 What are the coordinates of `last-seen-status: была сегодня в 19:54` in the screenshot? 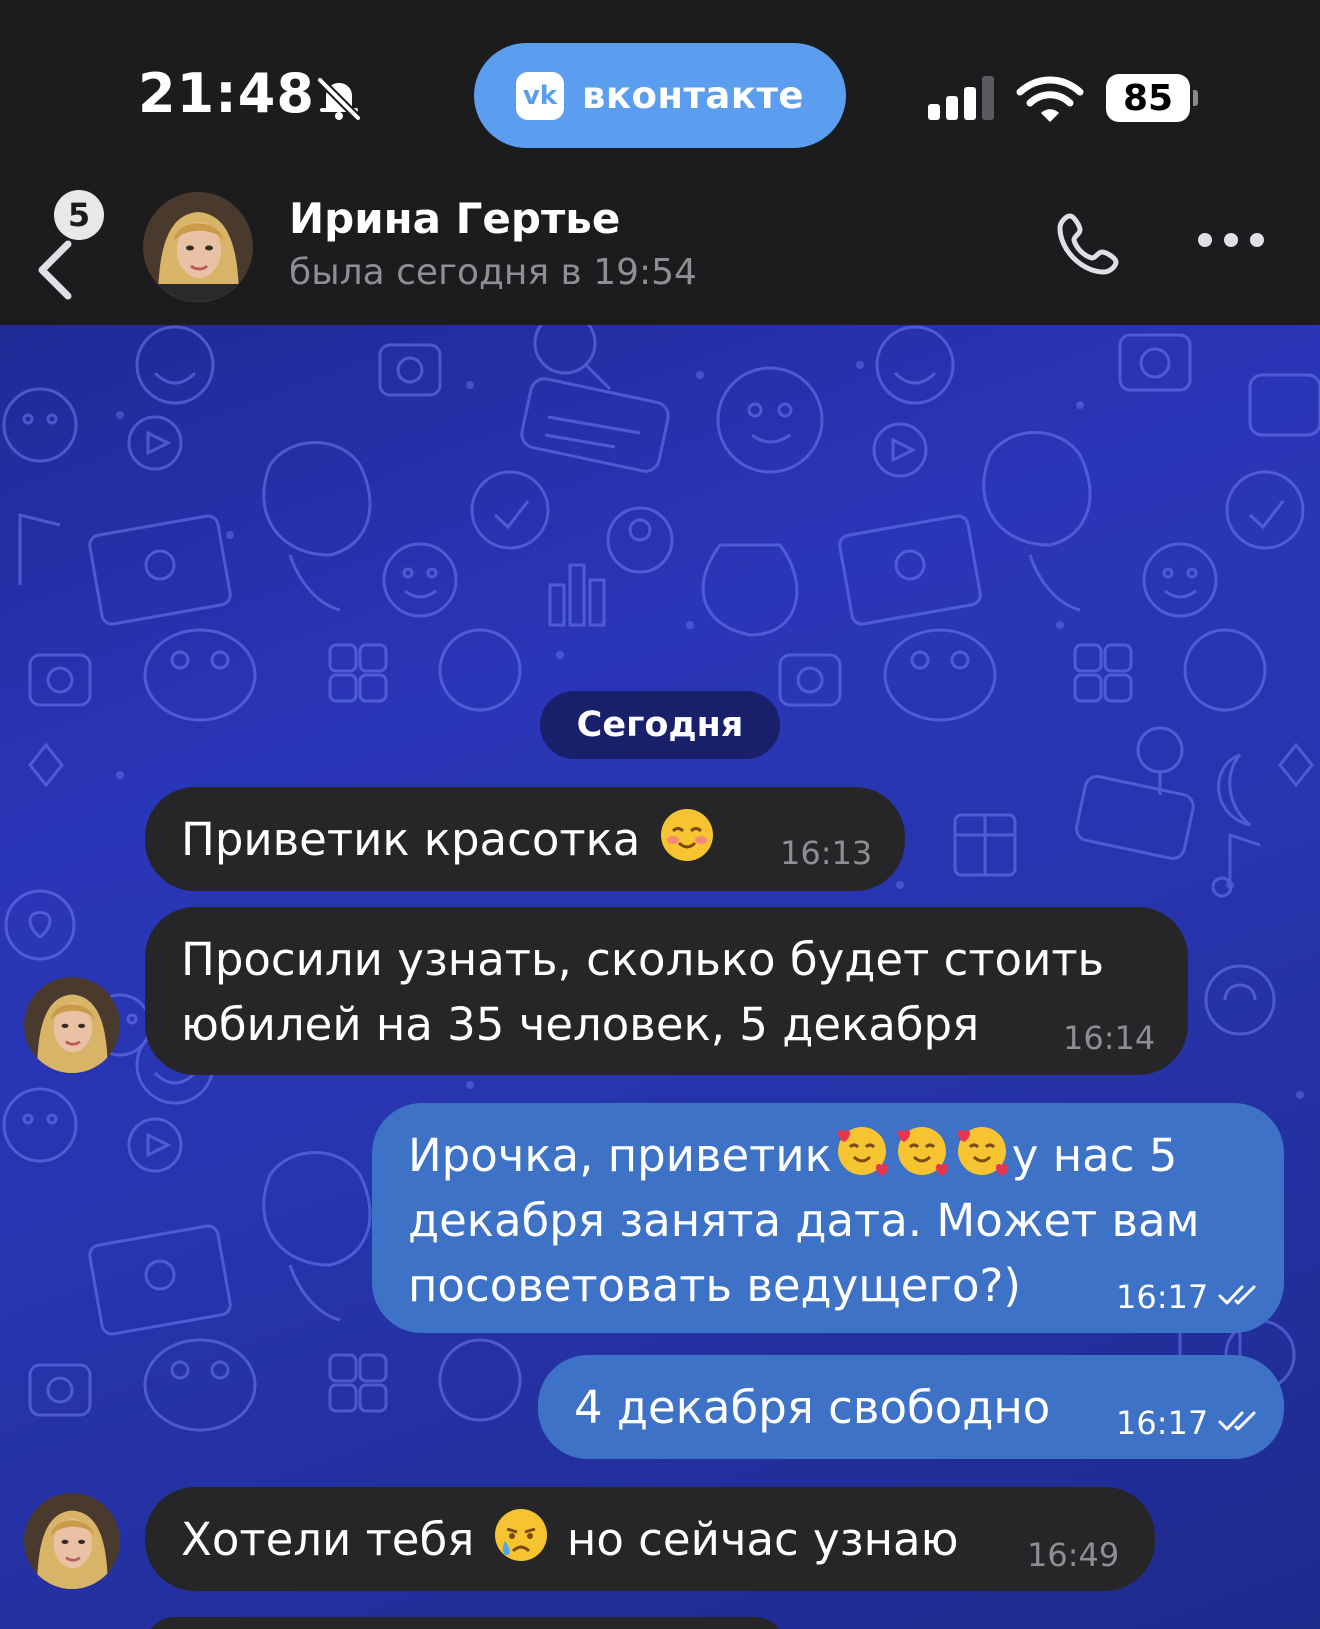 It's located at (493, 272).